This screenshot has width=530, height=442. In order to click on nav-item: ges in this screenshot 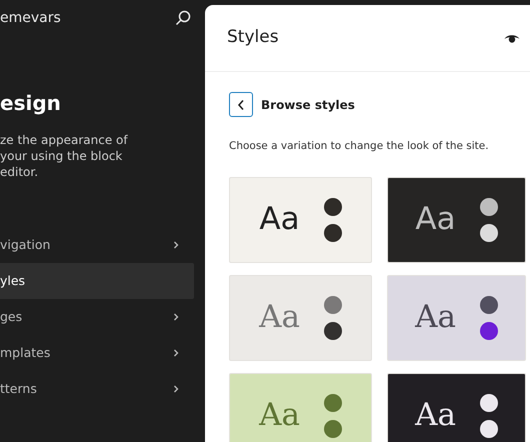, I will do `click(97, 317)`.